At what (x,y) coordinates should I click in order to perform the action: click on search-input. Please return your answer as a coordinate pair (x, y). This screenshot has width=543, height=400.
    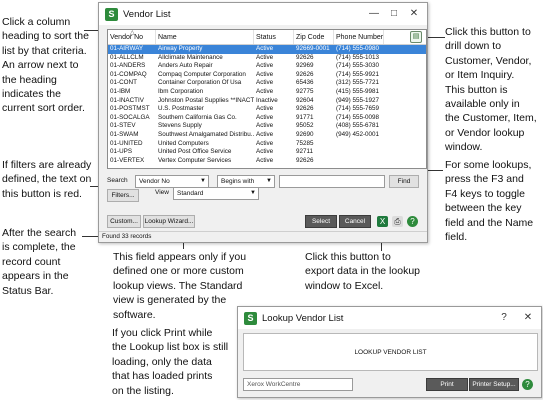
    Looking at the image, I should click on (332, 181).